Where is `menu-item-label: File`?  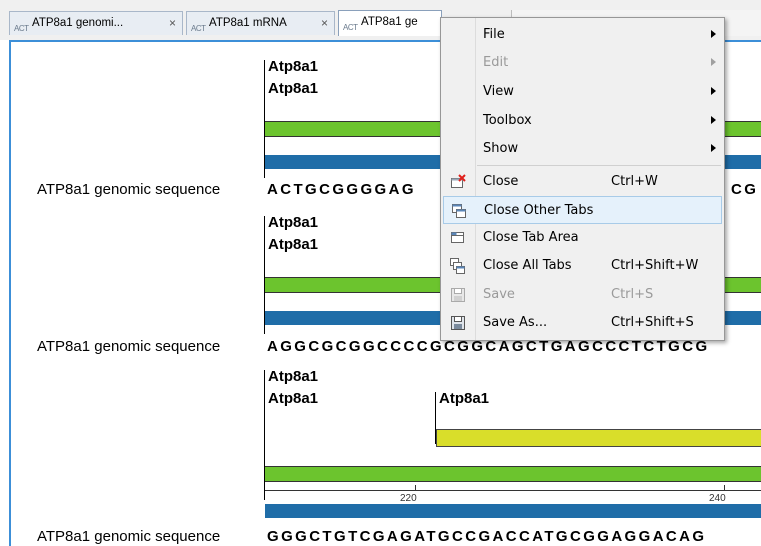
menu-item-label: File is located at coordinates (494, 34).